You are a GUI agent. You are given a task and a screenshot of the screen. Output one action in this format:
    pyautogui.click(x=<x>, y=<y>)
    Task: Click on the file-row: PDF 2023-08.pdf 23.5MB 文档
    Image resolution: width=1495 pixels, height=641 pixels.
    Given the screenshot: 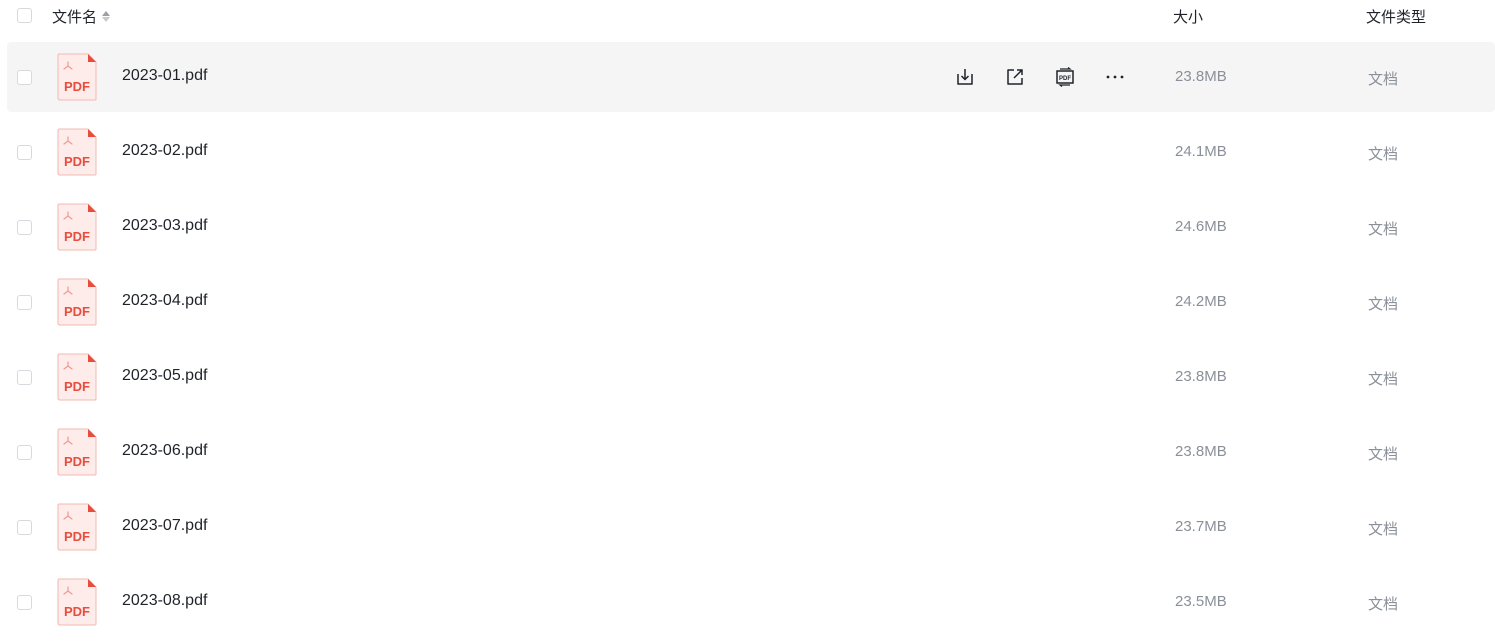 What is the action you would take?
    pyautogui.click(x=751, y=602)
    